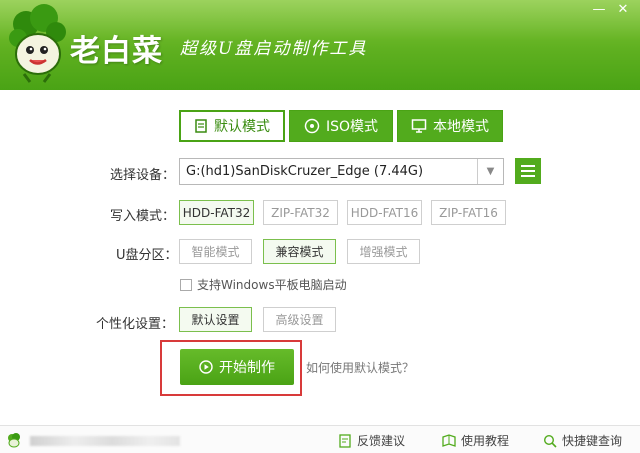  I want to click on device-menu-button, so click(528, 171).